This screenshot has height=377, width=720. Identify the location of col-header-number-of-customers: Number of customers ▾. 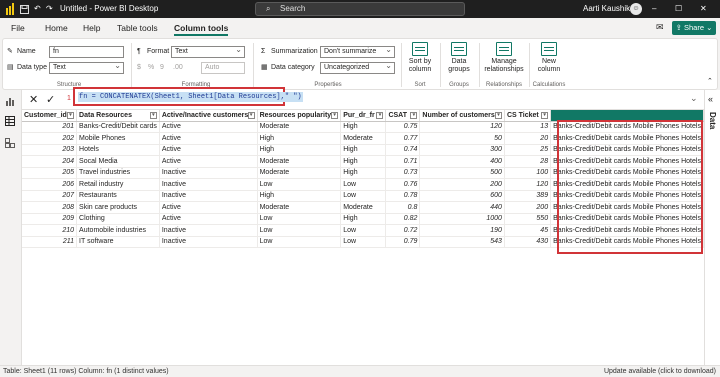
(462, 116).